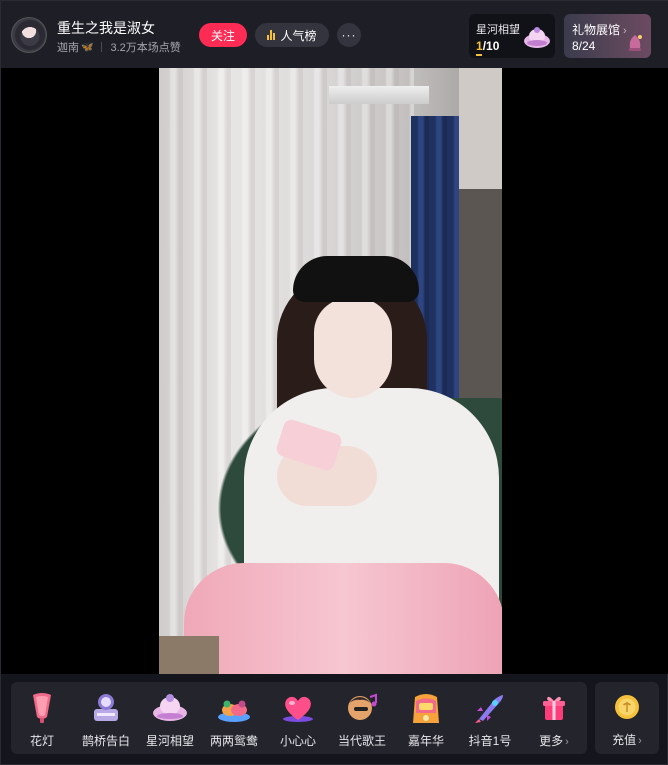 This screenshot has width=668, height=765. Describe the element at coordinates (106, 28) in the screenshot. I see `host-name: 重生之我是淑女` at that location.